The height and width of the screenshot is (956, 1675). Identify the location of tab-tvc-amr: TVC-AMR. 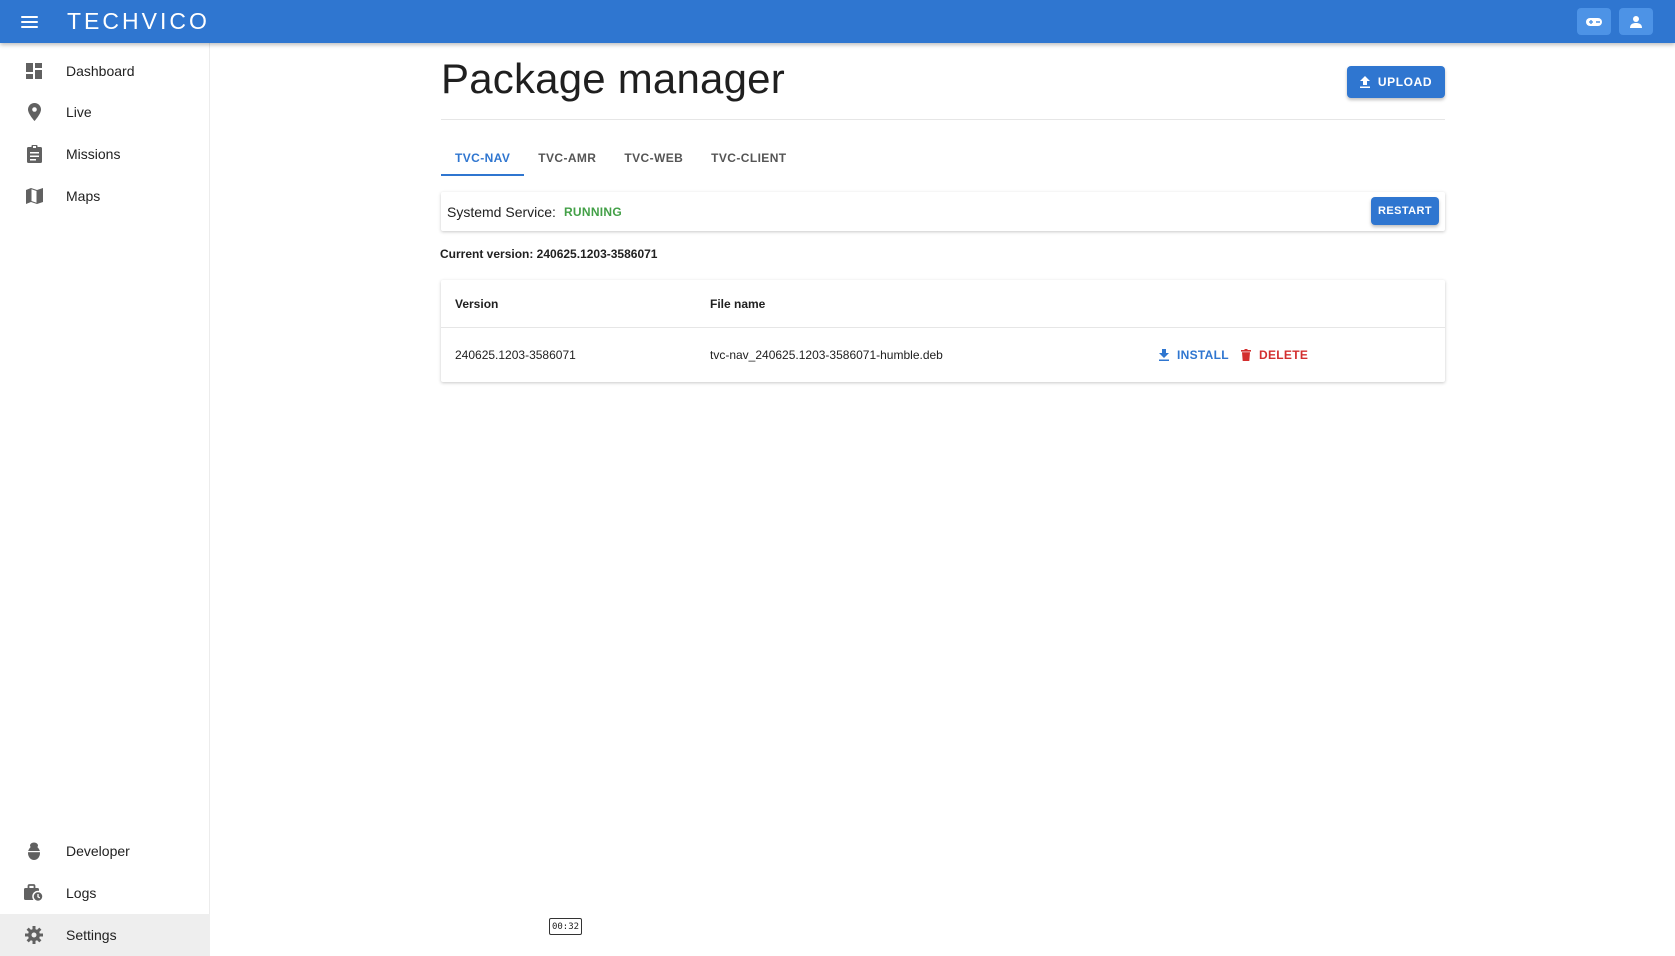
(567, 158).